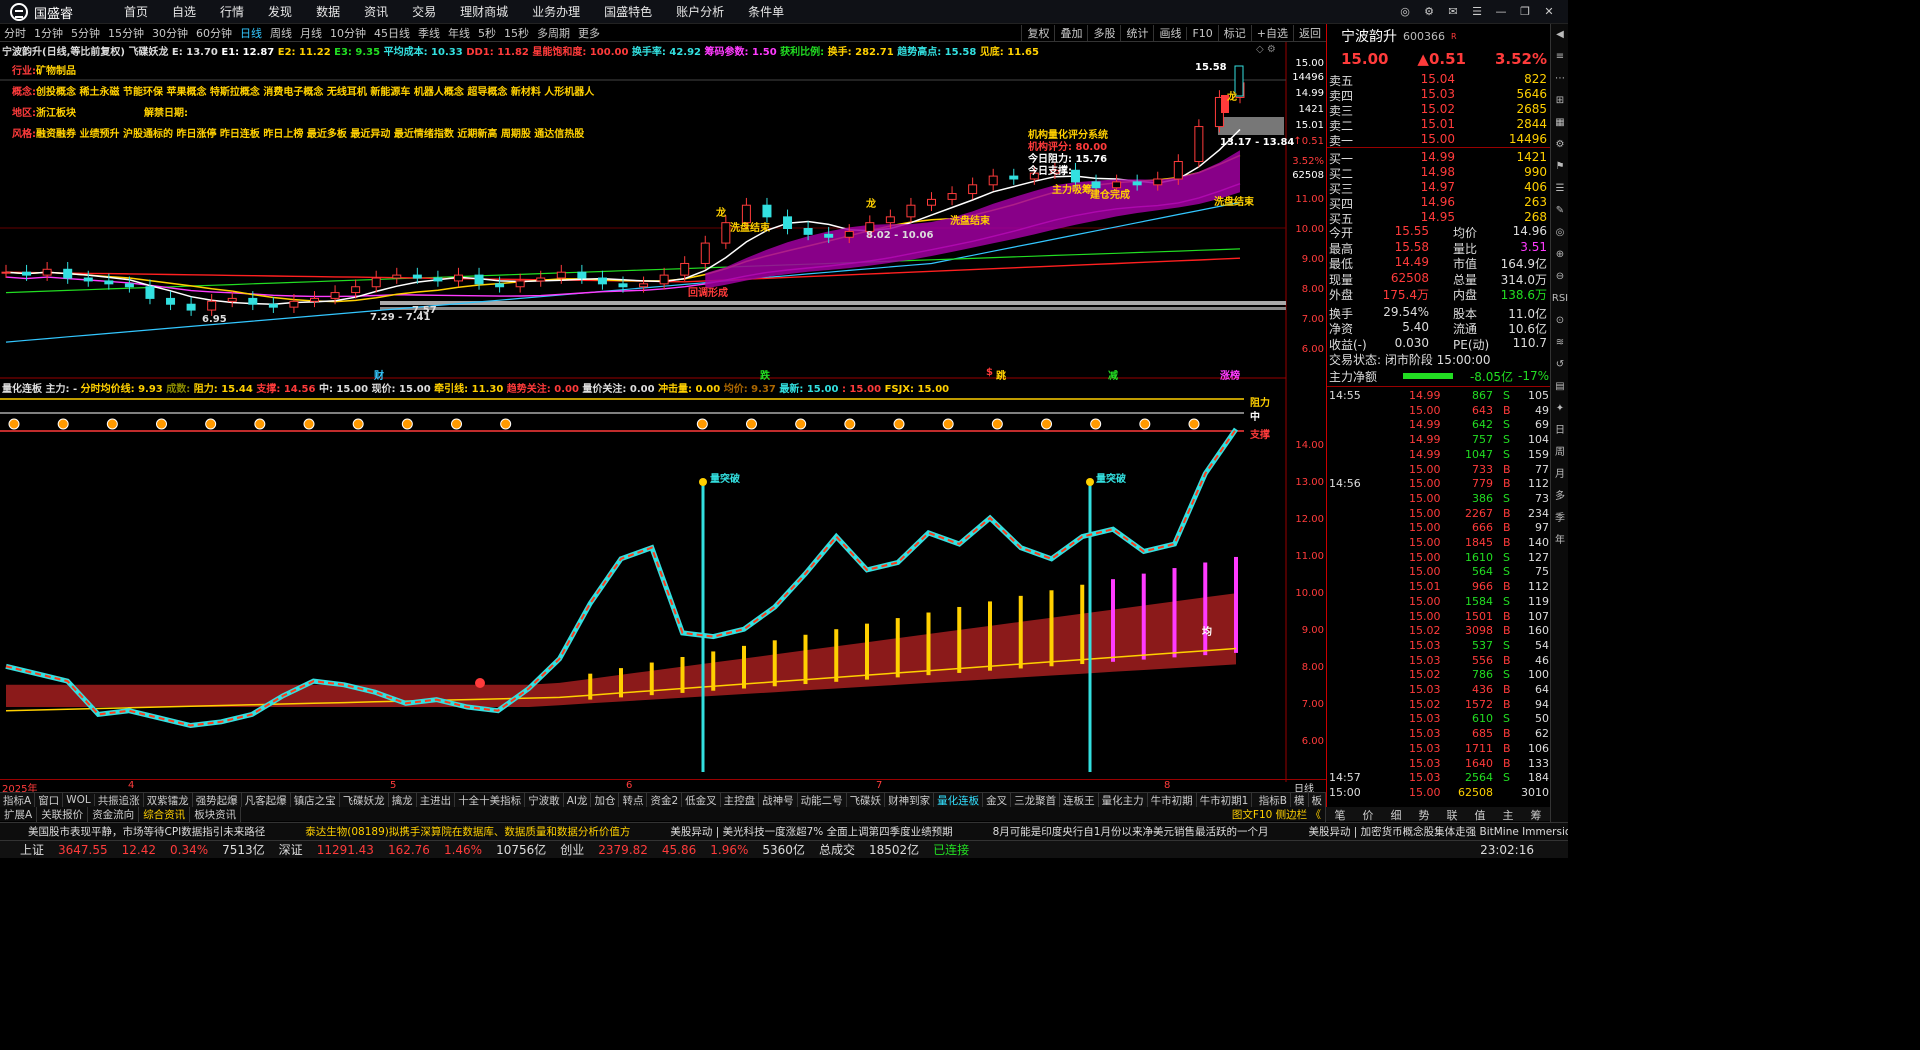  I want to click on tool-1: 叠加, so click(1070, 33).